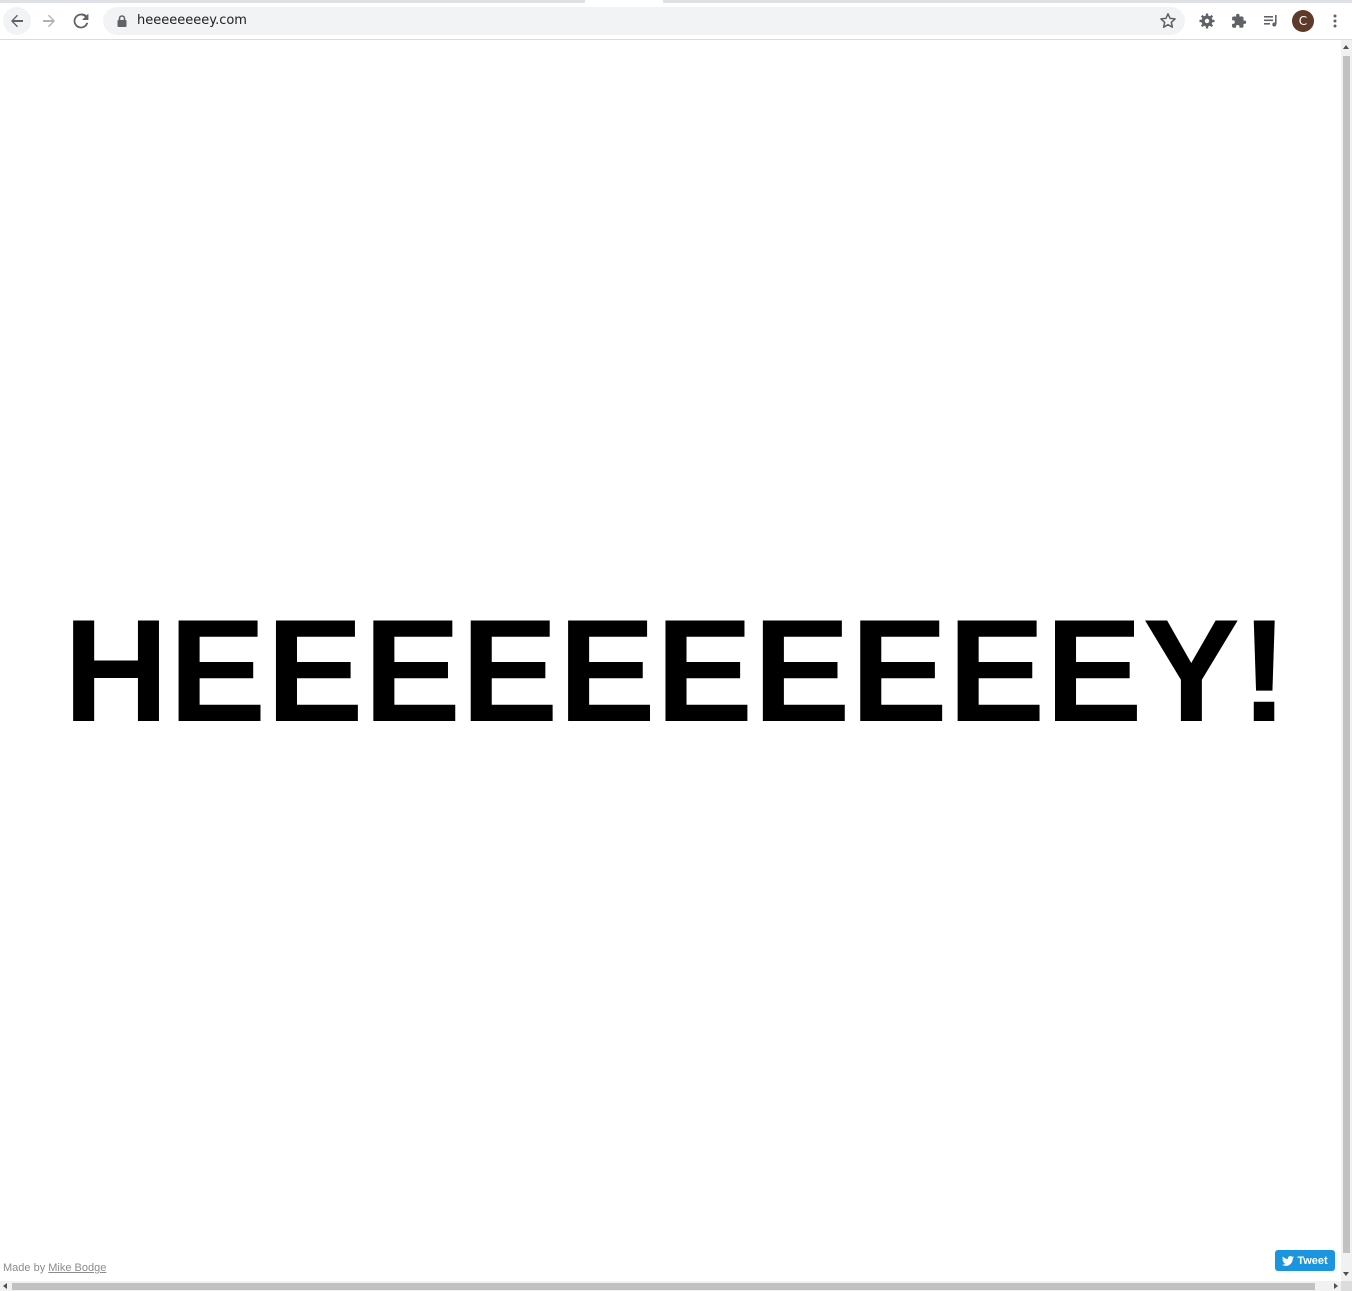 The height and width of the screenshot is (1291, 1352). Describe the element at coordinates (24, 1268) in the screenshot. I see `credit-prefix: Made by` at that location.